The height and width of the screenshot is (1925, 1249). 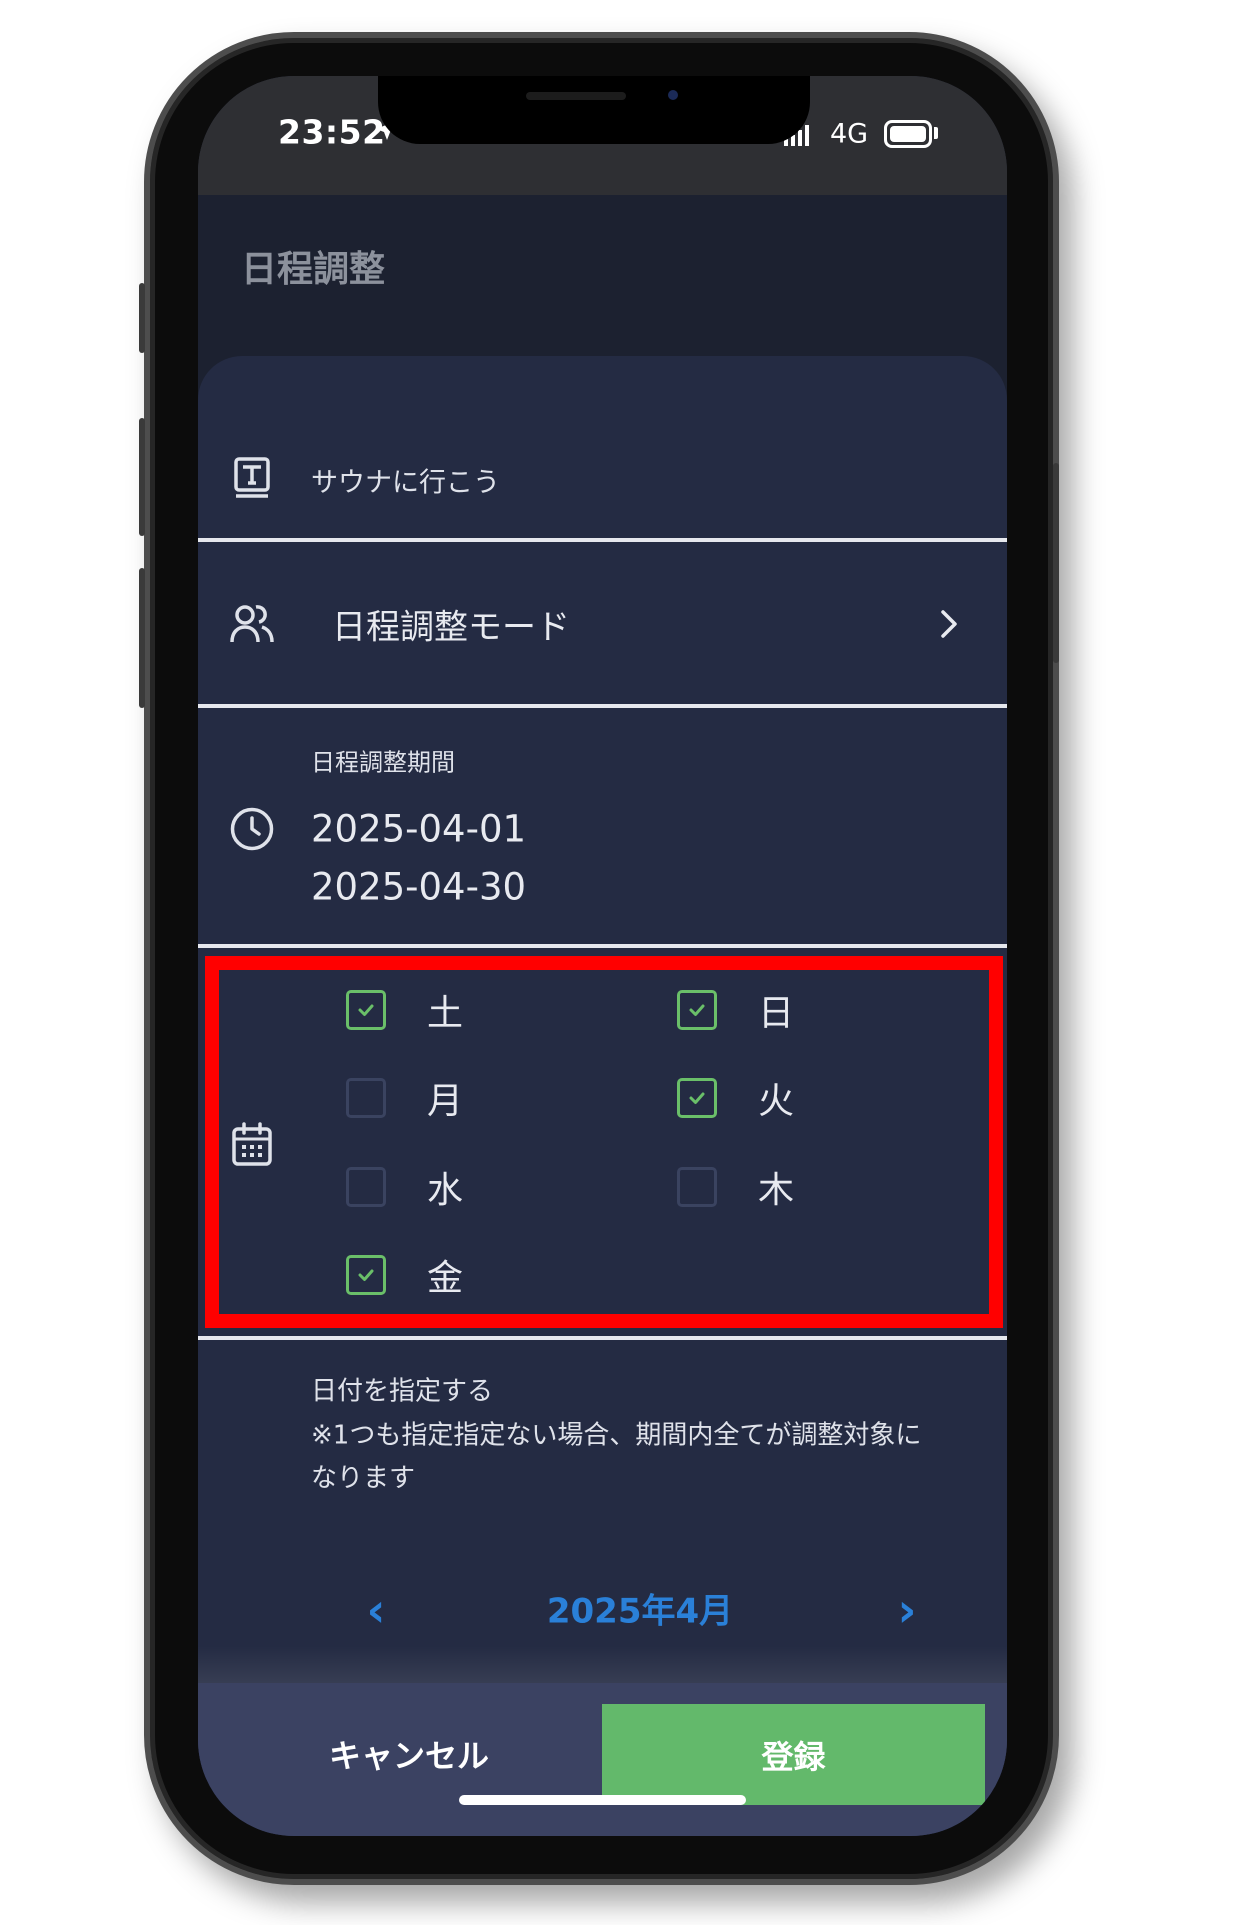 I want to click on weekday-option-wed: 水, so click(x=446, y=1189).